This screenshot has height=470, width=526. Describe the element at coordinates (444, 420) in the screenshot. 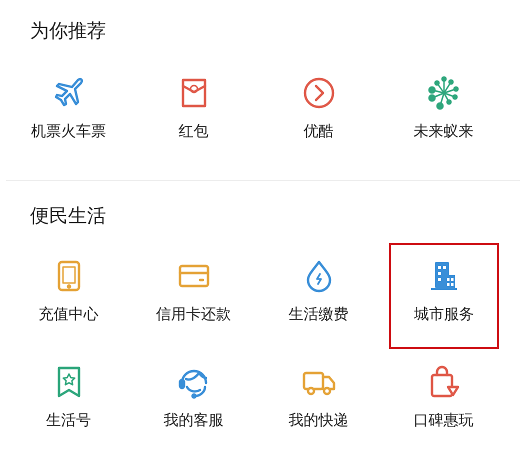

I see `shortcut-label: 口碑惠玩` at that location.